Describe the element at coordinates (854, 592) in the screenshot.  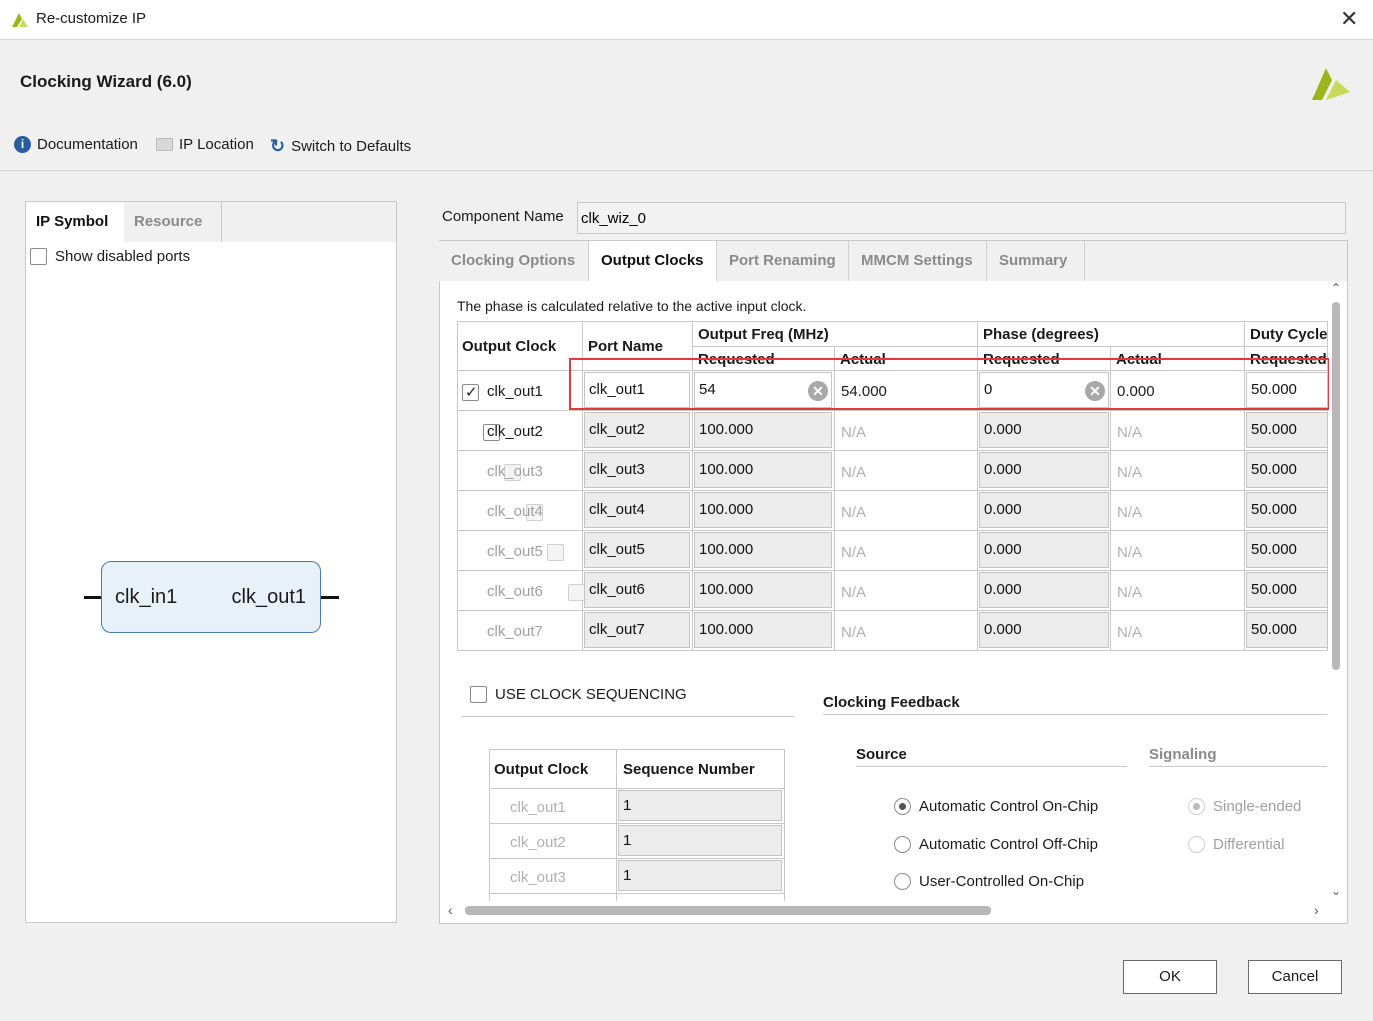
I see `freq-actual-value: N/A` at that location.